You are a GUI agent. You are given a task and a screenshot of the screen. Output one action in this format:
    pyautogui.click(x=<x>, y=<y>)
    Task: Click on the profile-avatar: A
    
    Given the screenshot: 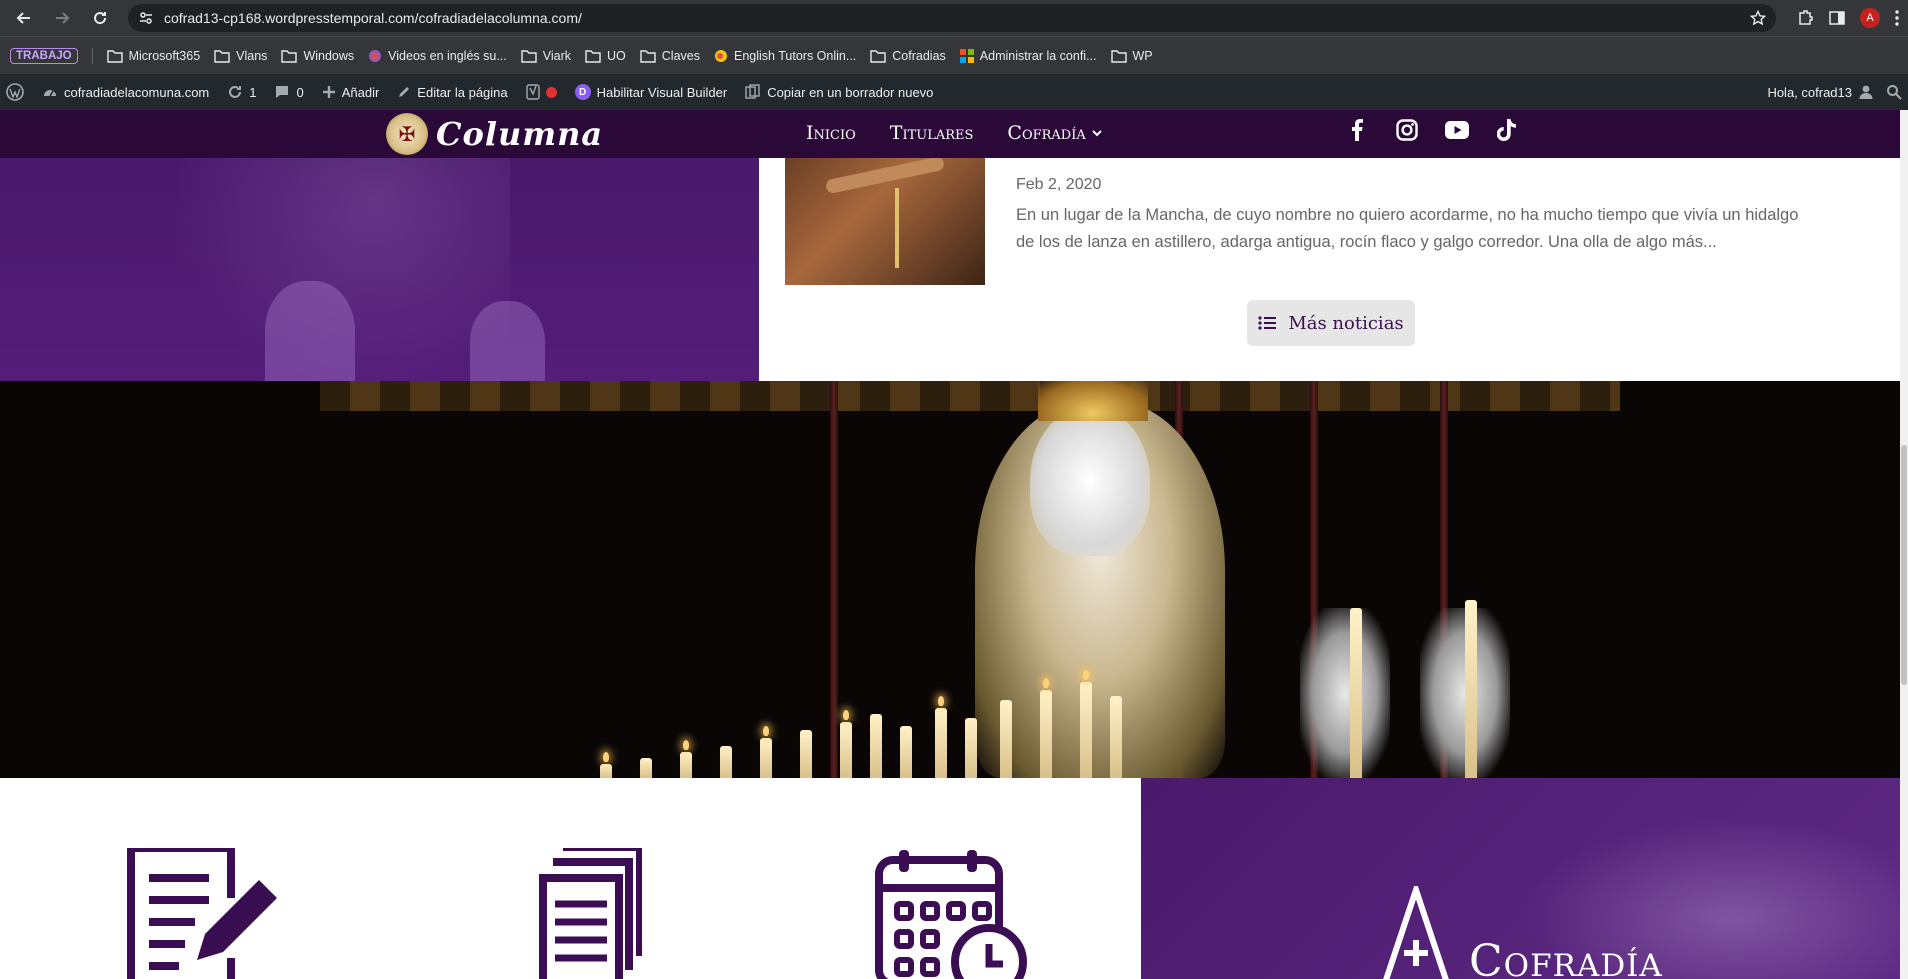 What is the action you would take?
    pyautogui.click(x=1870, y=18)
    